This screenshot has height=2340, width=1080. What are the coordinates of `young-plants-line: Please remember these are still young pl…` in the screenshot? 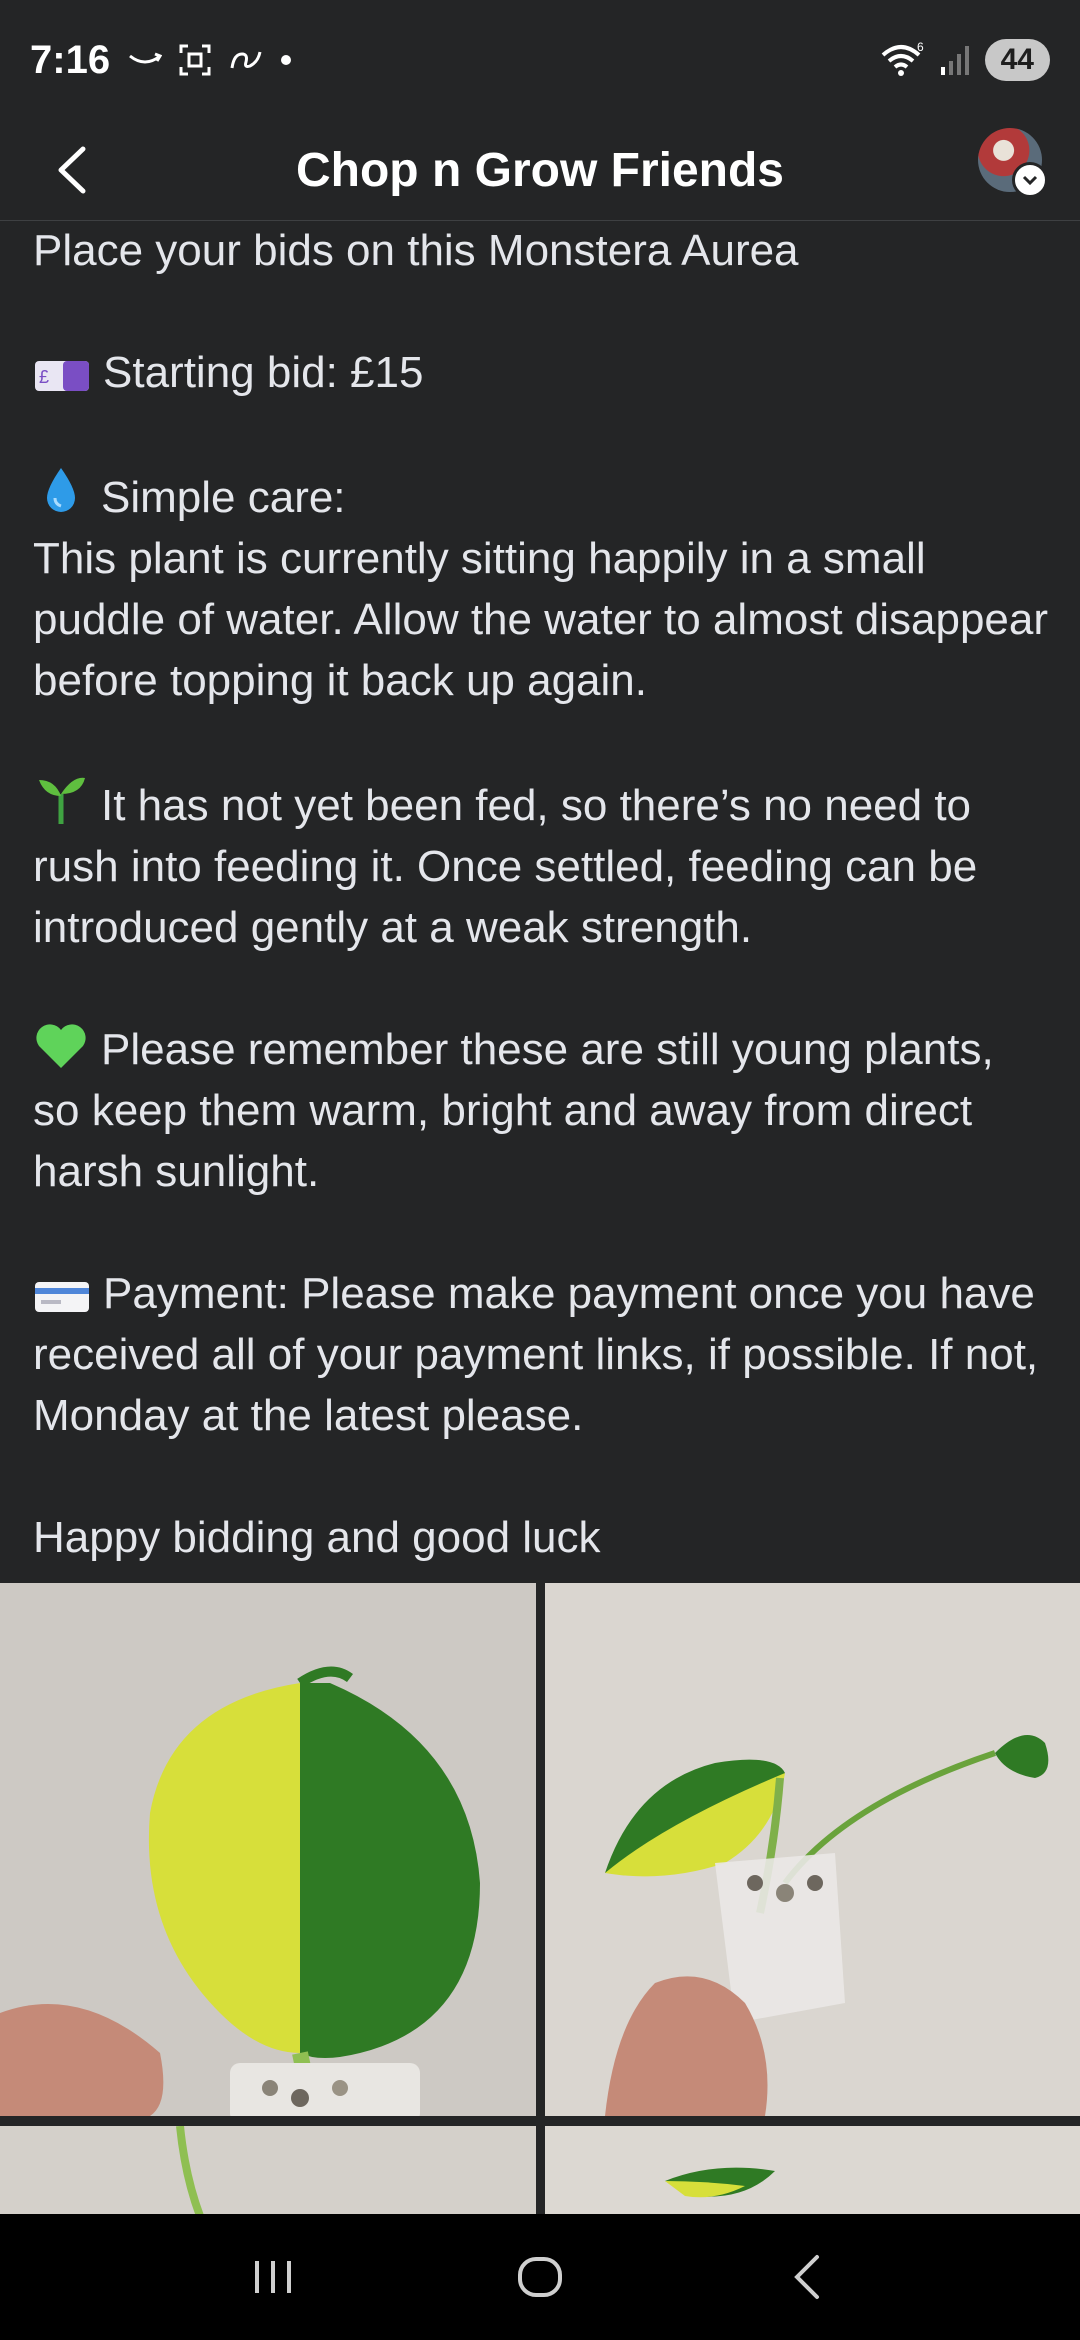 It's located at (541, 1110).